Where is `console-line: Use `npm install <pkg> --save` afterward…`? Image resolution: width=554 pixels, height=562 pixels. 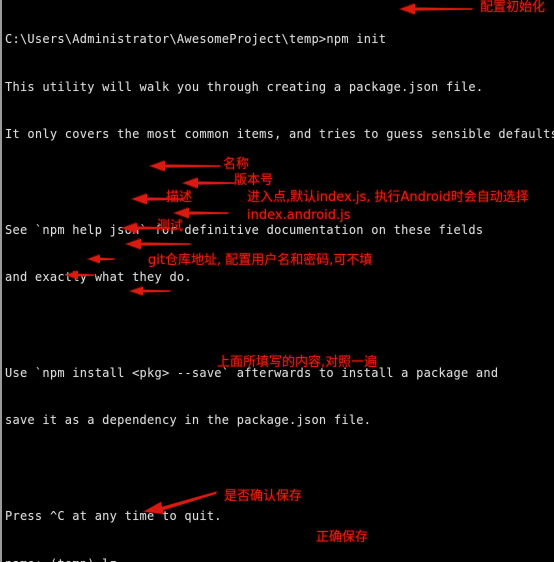
console-line: Use `npm install <pkg> --save` afterward… is located at coordinates (252, 372).